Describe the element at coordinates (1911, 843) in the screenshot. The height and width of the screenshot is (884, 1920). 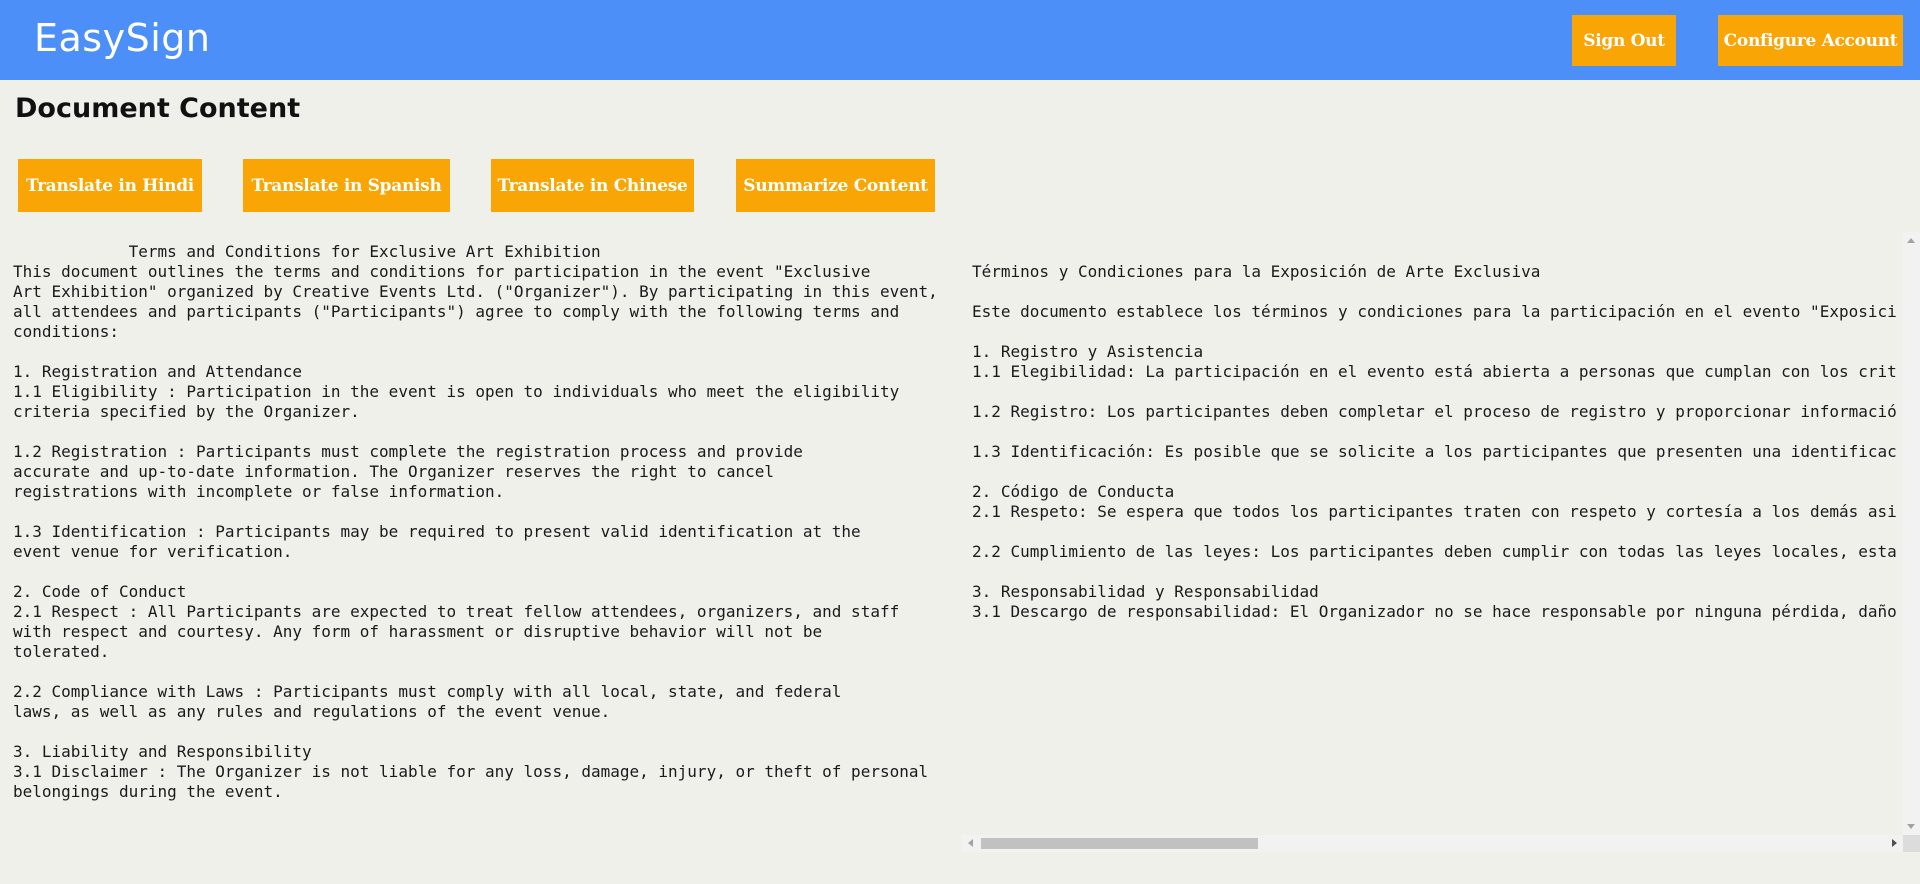
I see `scrollbar-corner` at that location.